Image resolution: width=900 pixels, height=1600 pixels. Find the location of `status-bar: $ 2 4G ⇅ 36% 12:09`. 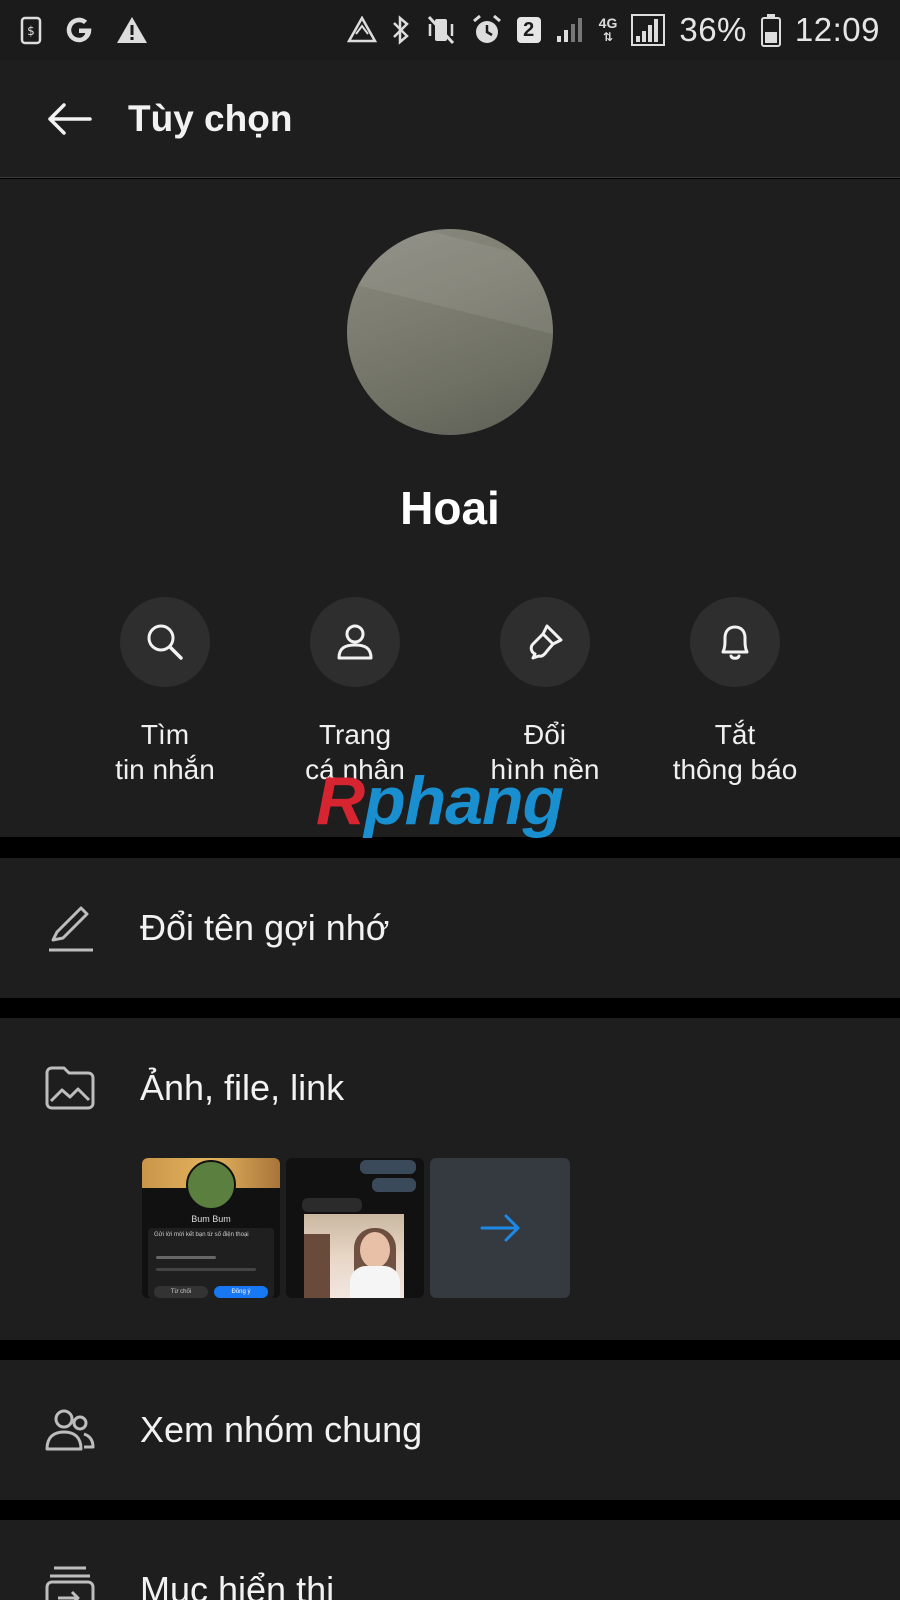

status-bar: $ 2 4G ⇅ 36% 12:09 is located at coordinates (450, 30).